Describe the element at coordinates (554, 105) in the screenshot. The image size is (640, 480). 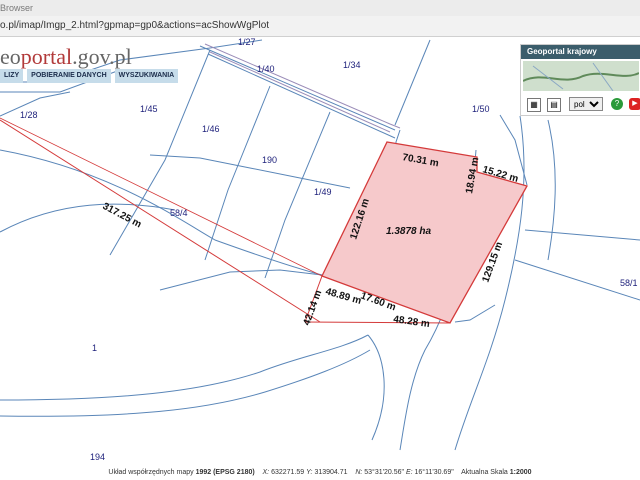
I see `grid-icon: ▤` at that location.